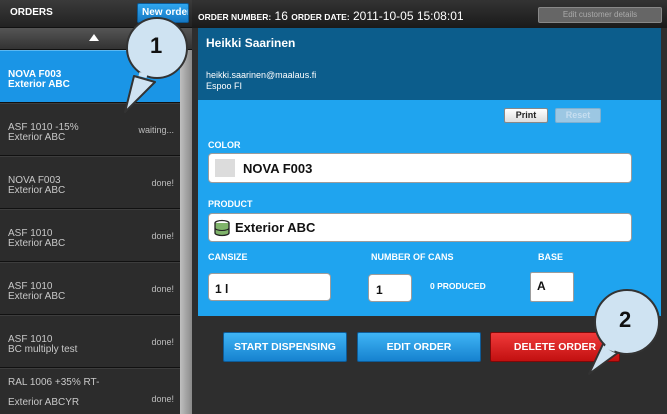 This screenshot has height=414, width=667. What do you see at coordinates (419, 347) in the screenshot?
I see `edit-order-button: EDIT ORDER` at bounding box center [419, 347].